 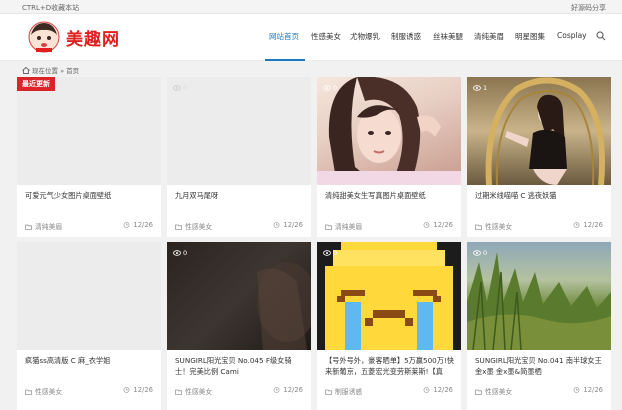 I want to click on site-tagline: 好源码分享, so click(x=588, y=8).